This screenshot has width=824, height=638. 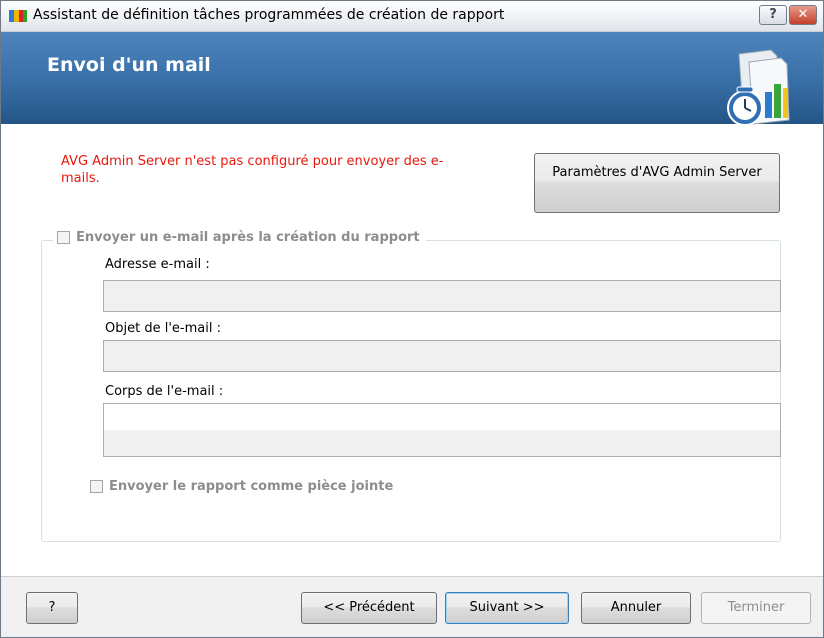 What do you see at coordinates (163, 328) in the screenshot?
I see `subject-label: Objet de l'e-mail :` at bounding box center [163, 328].